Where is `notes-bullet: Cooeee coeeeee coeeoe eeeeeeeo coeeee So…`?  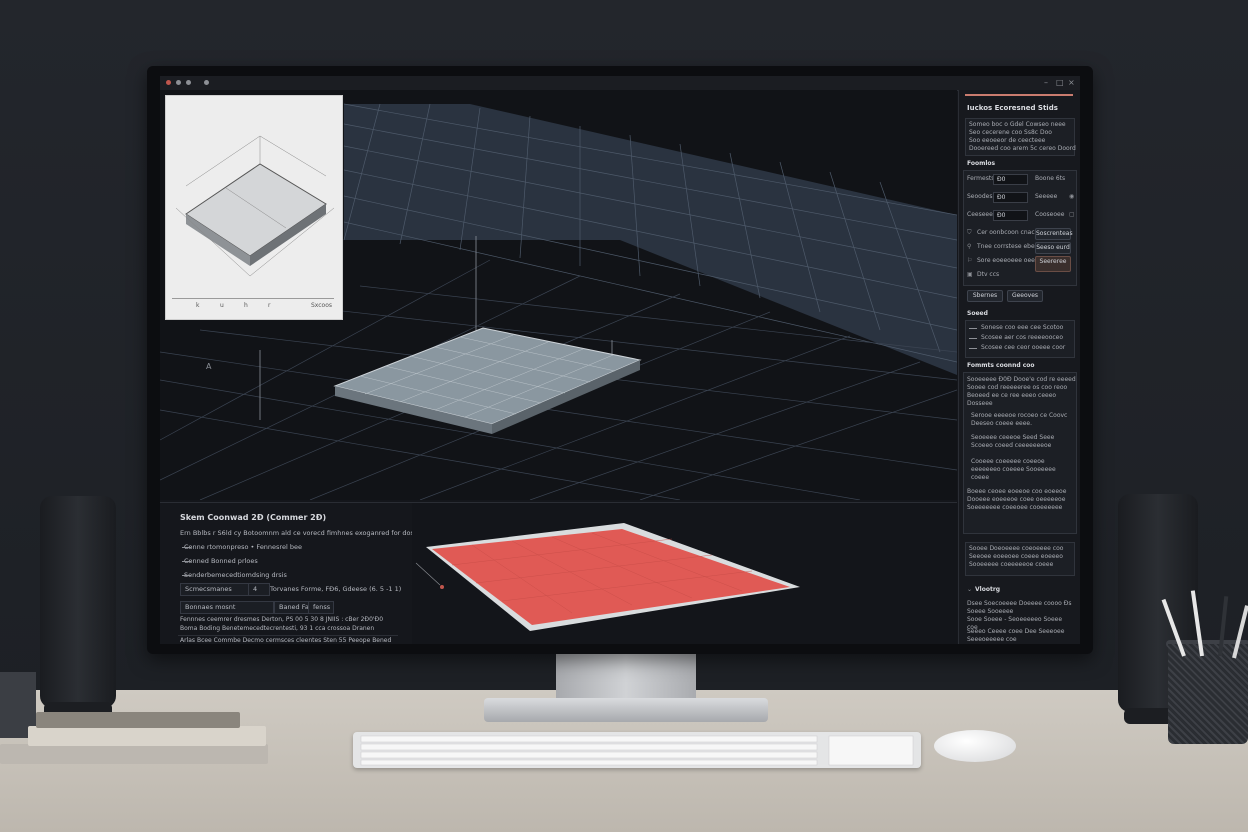
notes-bullet: Cooeee coeeeee coeeoe eeeeeeeo coeeee So… is located at coordinates (1013, 469).